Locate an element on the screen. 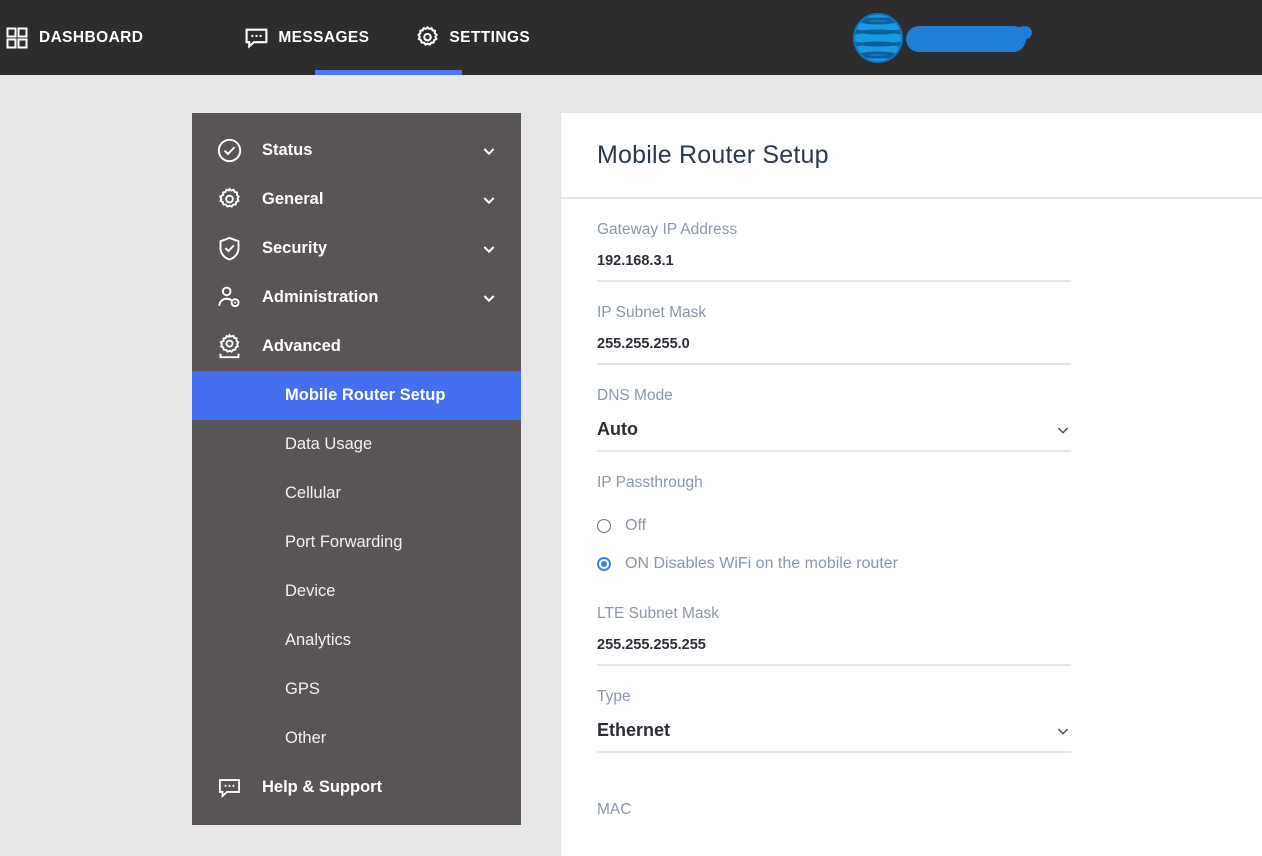 This screenshot has height=856, width=1262. ip-subnet-mask-input: 255.255.255.0 is located at coordinates (834, 344).